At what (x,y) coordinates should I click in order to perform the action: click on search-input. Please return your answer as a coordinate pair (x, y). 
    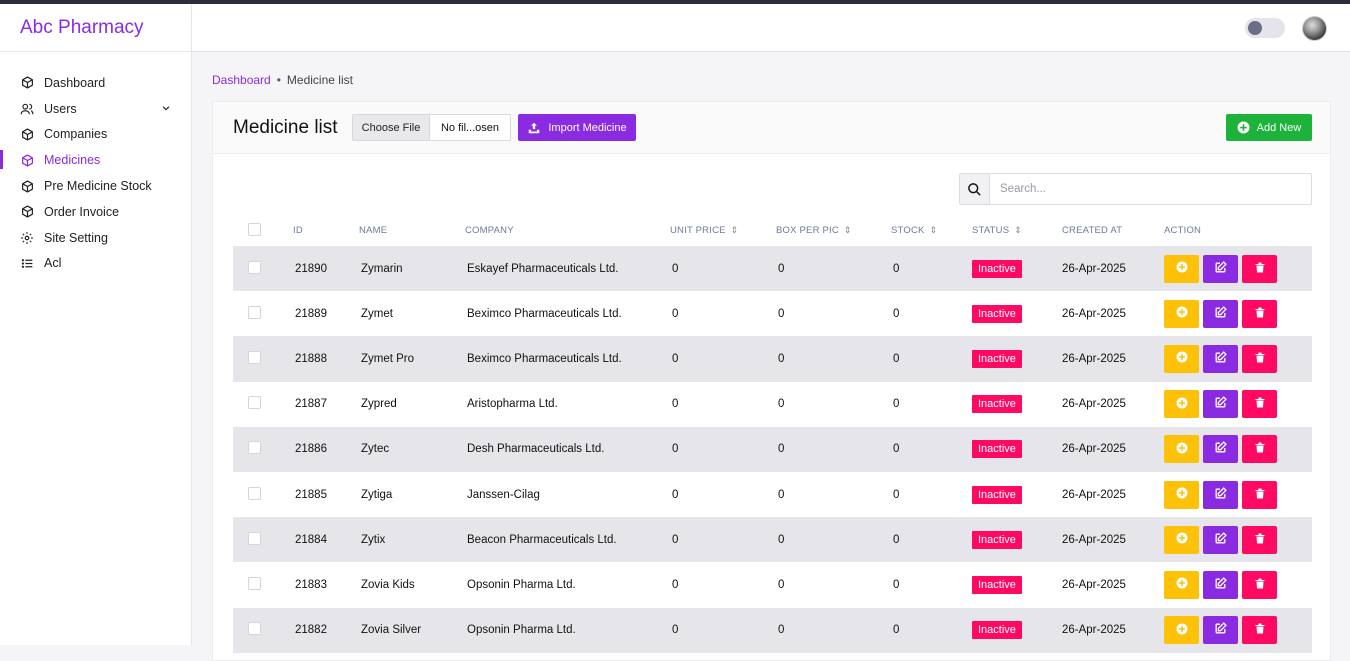
    Looking at the image, I should click on (1150, 189).